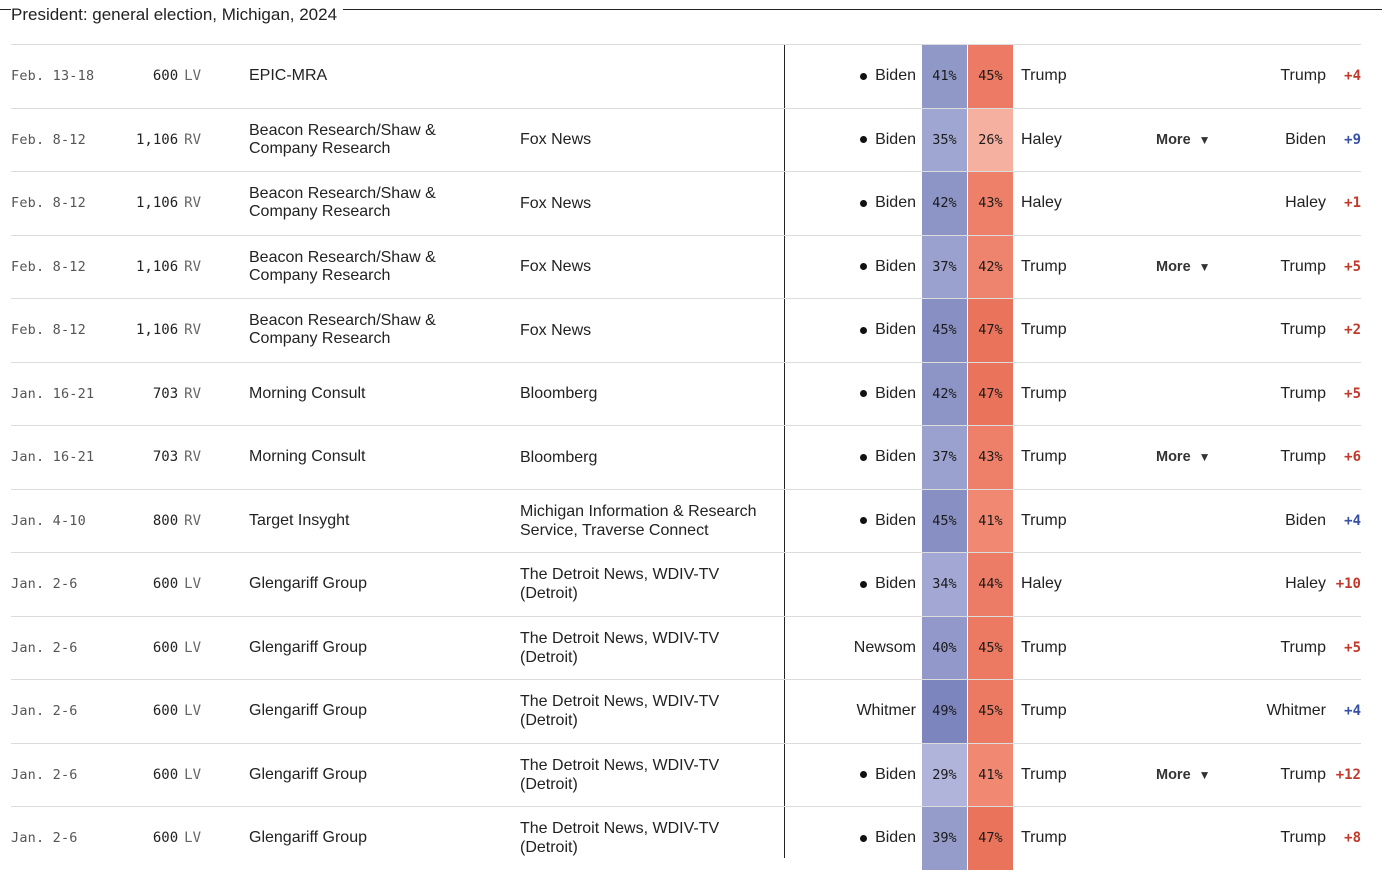  What do you see at coordinates (886, 711) in the screenshot?
I see `candidate-dem-name: Whitmer` at bounding box center [886, 711].